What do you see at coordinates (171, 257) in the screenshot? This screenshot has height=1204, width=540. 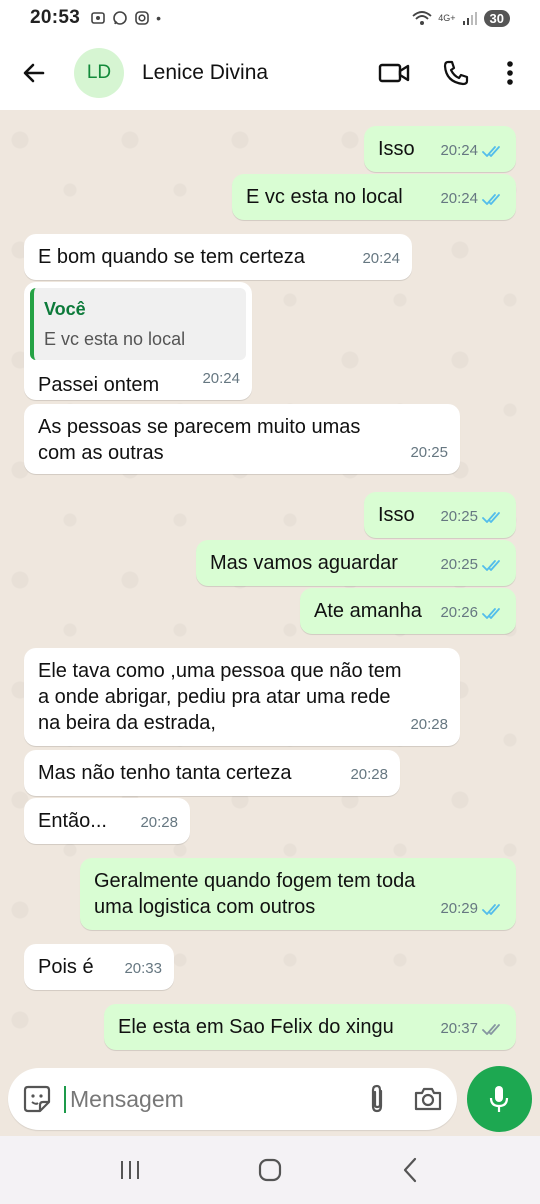 I see `message-text: E bom quando se tem certeza` at bounding box center [171, 257].